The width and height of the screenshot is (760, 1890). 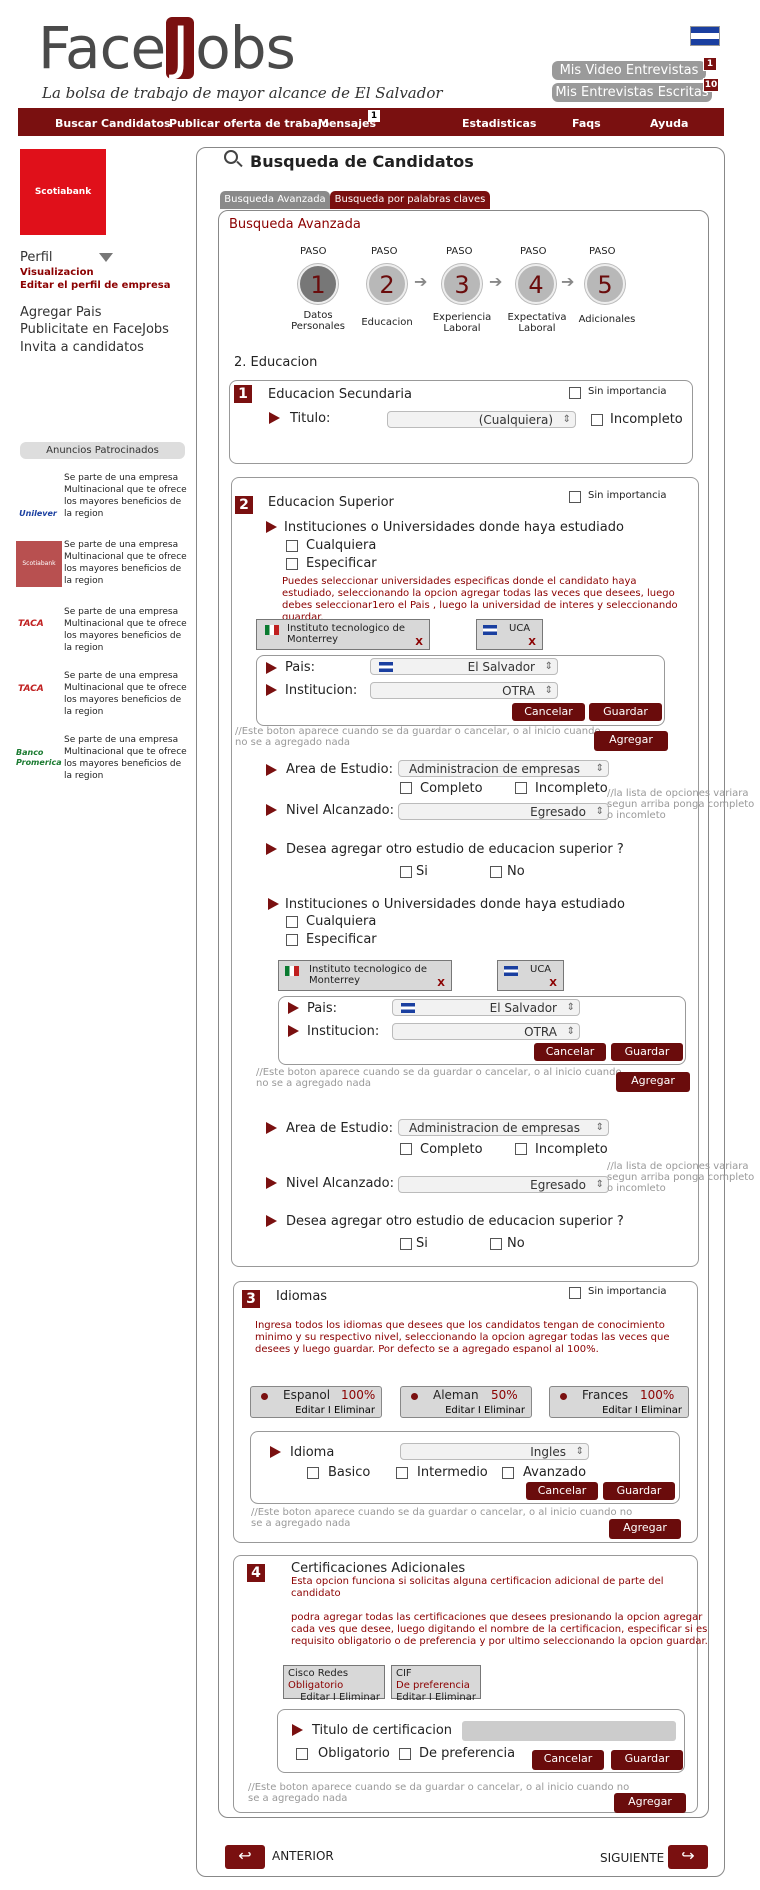 What do you see at coordinates (705, 36) in the screenshot?
I see `el-salvador-flag-icon` at bounding box center [705, 36].